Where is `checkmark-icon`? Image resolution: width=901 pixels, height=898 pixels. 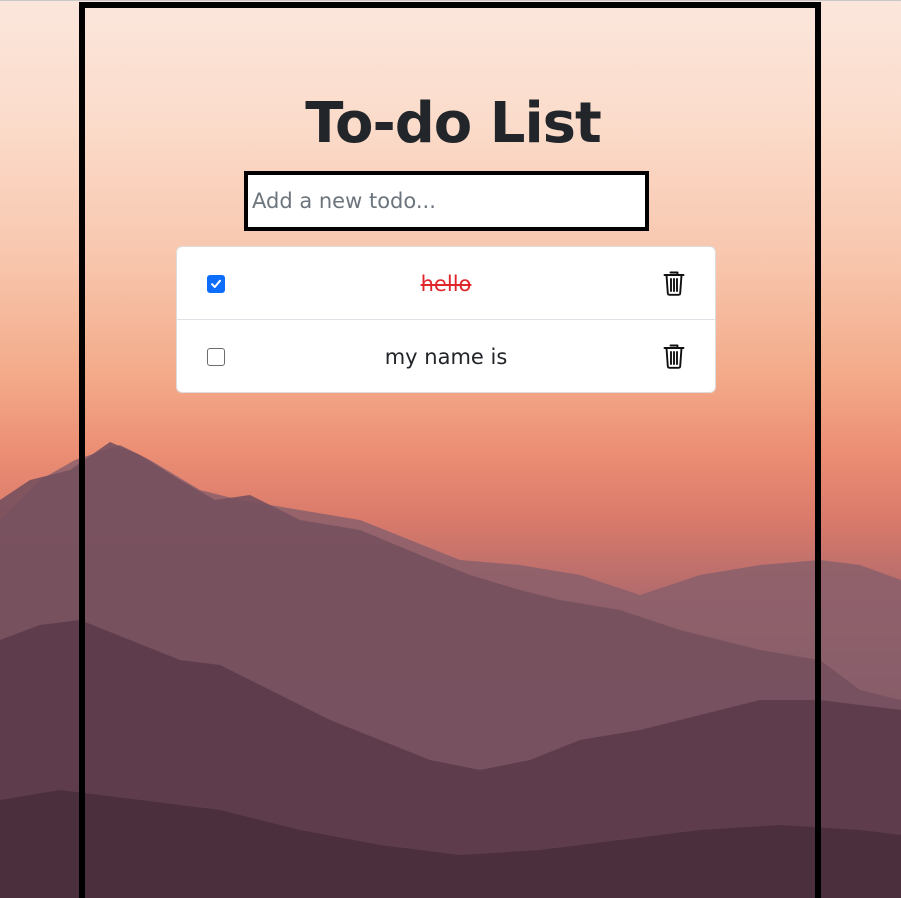
checkmark-icon is located at coordinates (216, 283).